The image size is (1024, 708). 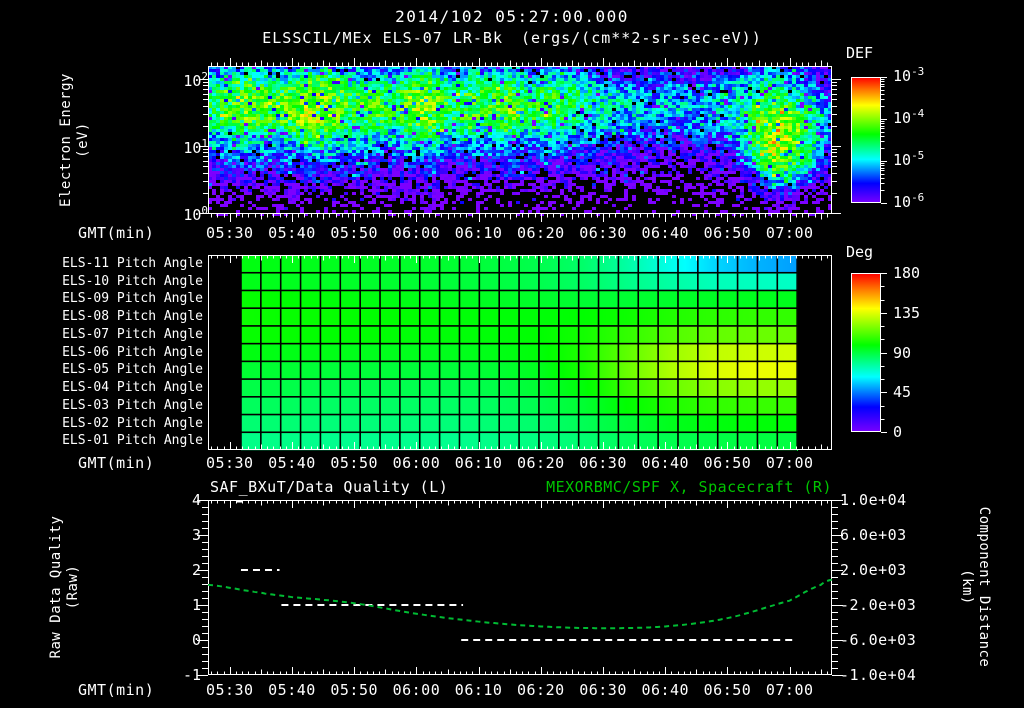 What do you see at coordinates (132, 299) in the screenshot?
I see `pitch-row-label: ELS-09 Pitch Angle` at bounding box center [132, 299].